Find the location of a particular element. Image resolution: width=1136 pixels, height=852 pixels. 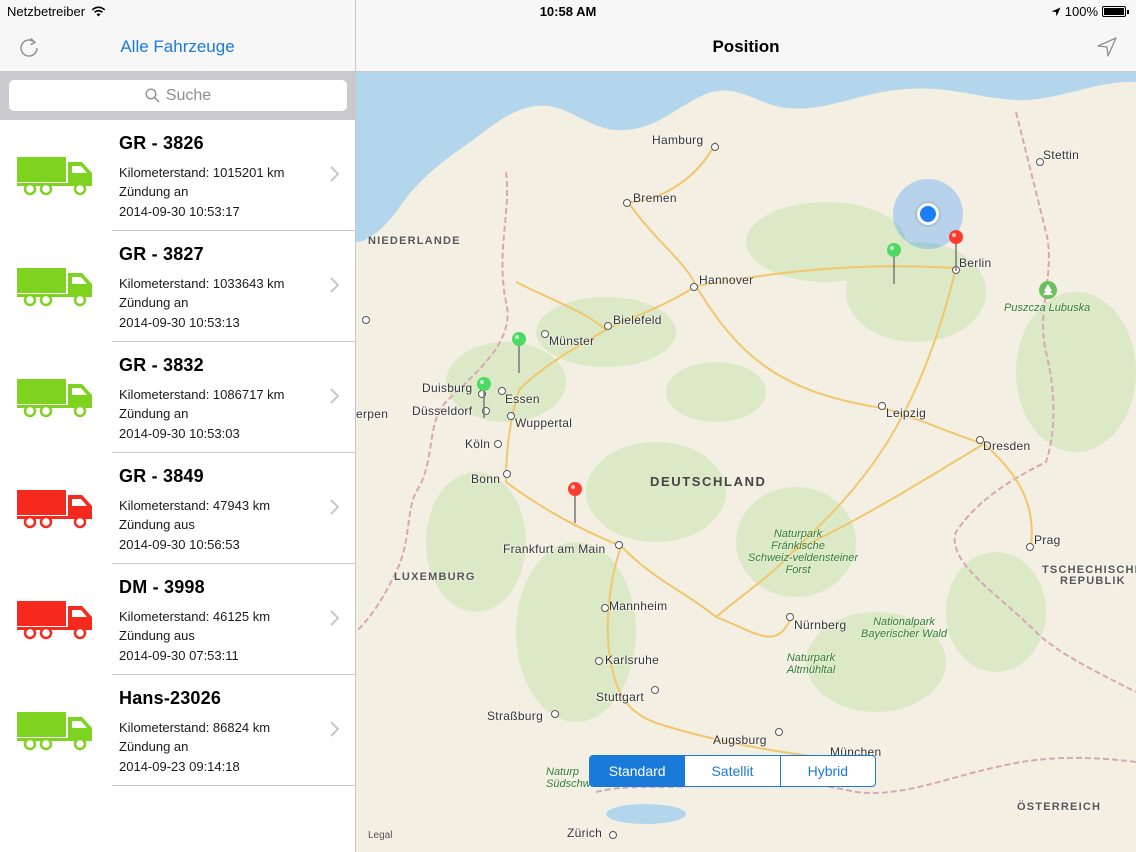

map-type-standard: Standard is located at coordinates (637, 771).